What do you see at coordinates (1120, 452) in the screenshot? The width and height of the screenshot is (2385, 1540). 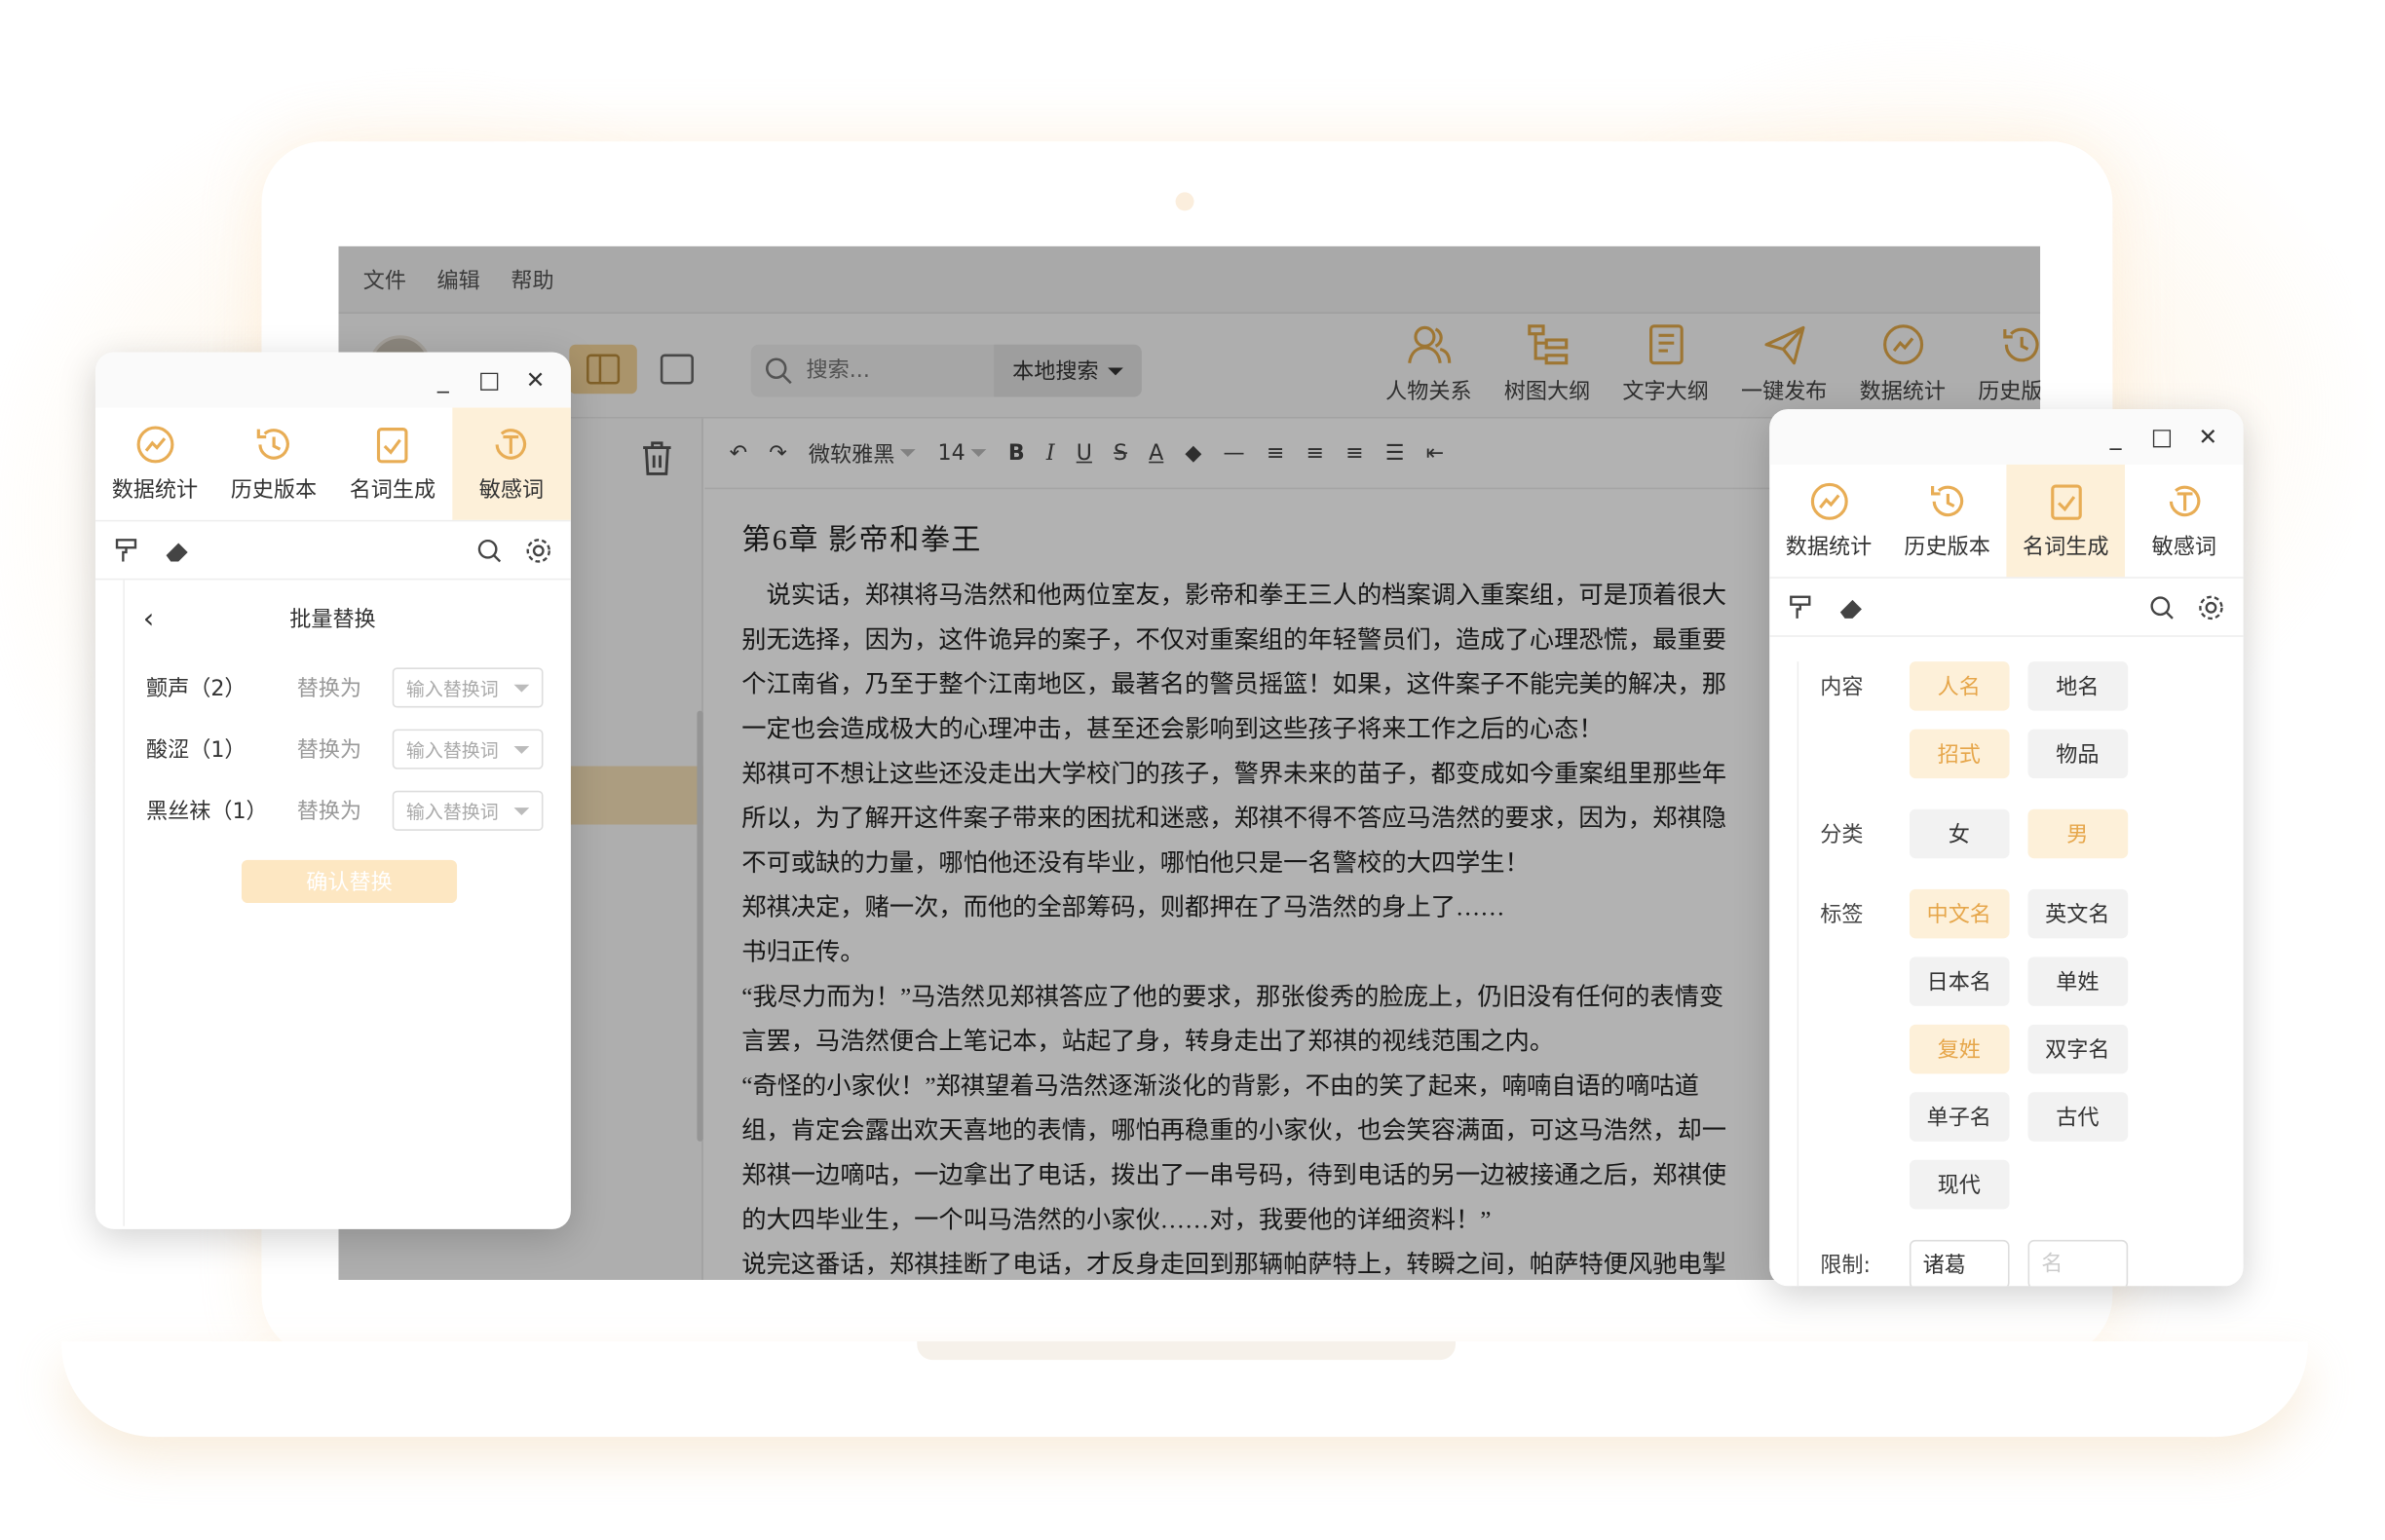 I see `strikethrough-icon: S` at bounding box center [1120, 452].